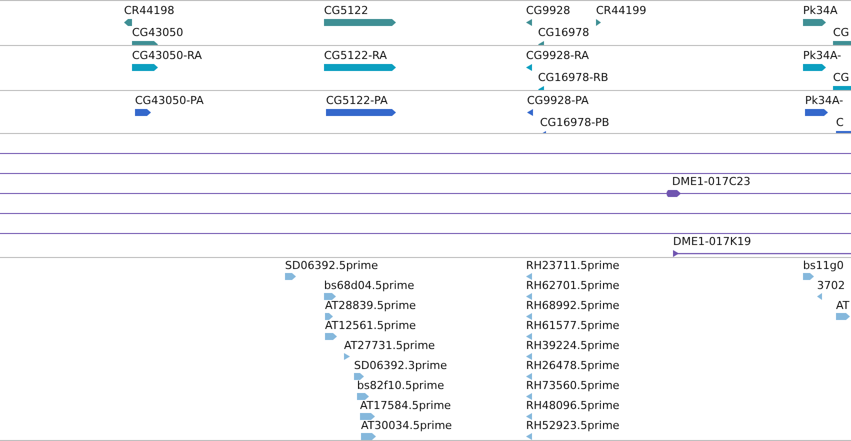 The width and height of the screenshot is (851, 441). I want to click on est-label: AT27731.5prime, so click(389, 345).